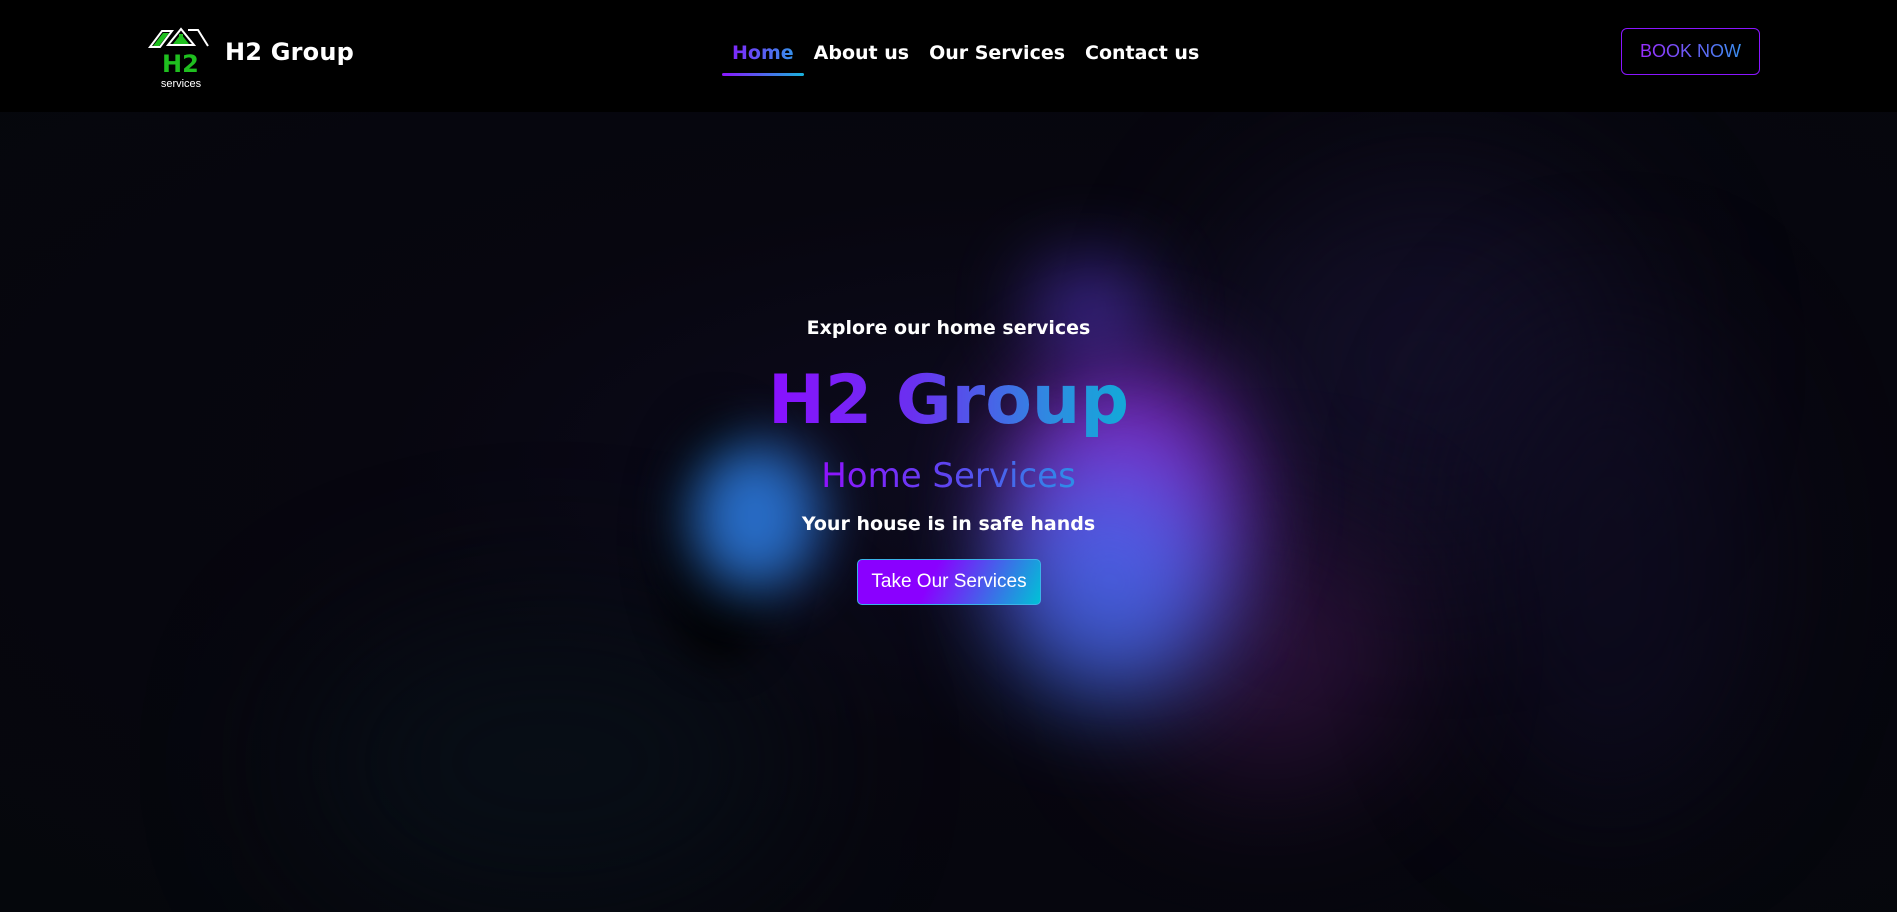 This screenshot has height=912, width=1897. What do you see at coordinates (181, 84) in the screenshot?
I see `logo-subtext: services` at bounding box center [181, 84].